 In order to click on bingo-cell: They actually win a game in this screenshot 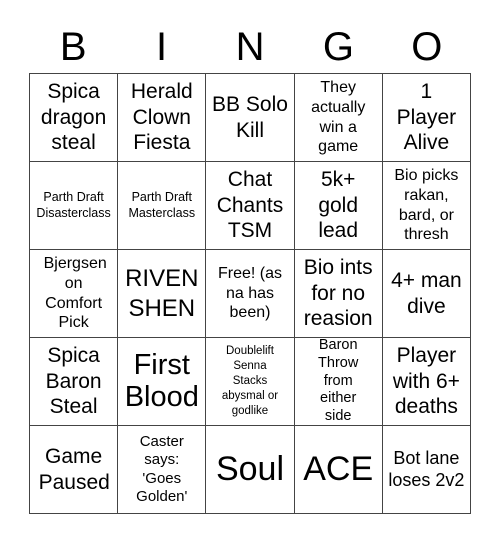, I will do `click(338, 118)`.